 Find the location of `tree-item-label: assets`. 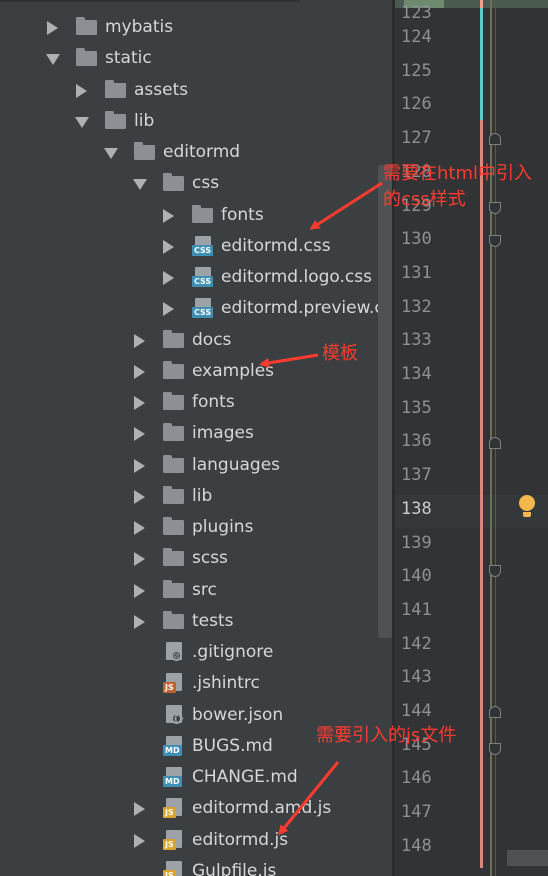

tree-item-label: assets is located at coordinates (161, 89).